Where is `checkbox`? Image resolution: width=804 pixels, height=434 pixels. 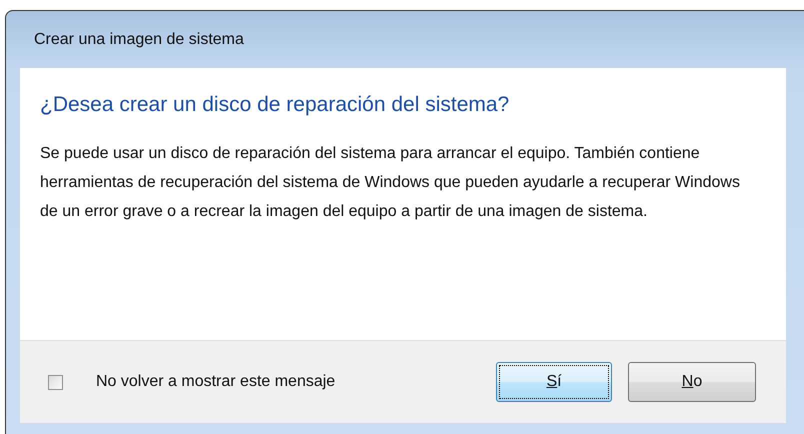
checkbox is located at coordinates (55, 382).